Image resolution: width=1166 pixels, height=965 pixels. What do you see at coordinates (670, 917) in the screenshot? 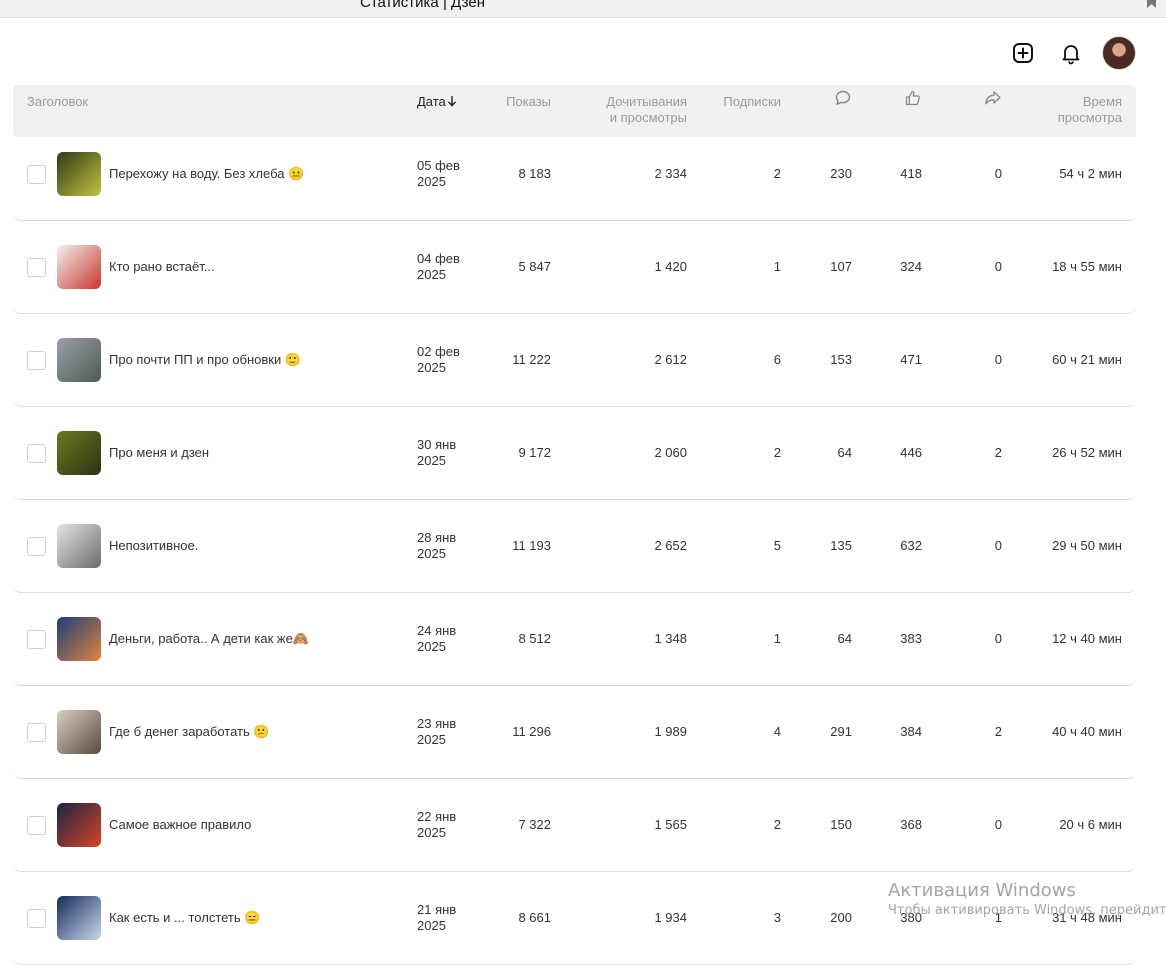
I see `reads-value: 1 934` at bounding box center [670, 917].